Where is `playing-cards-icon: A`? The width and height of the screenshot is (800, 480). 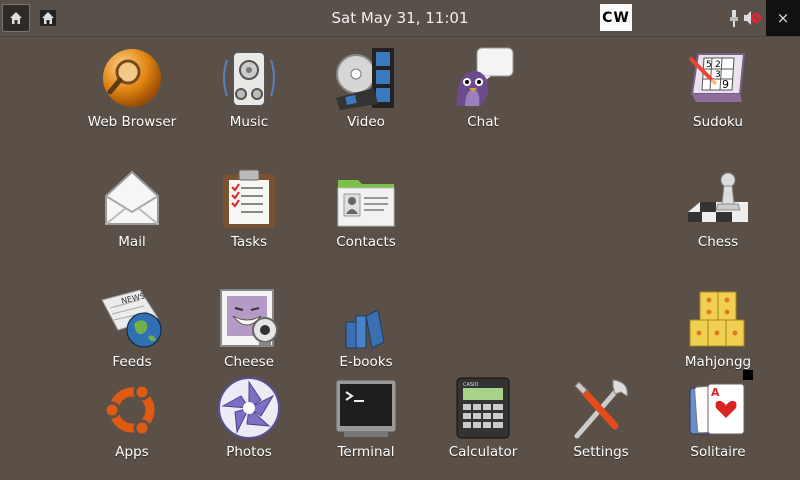 playing-cards-icon: A is located at coordinates (717, 409).